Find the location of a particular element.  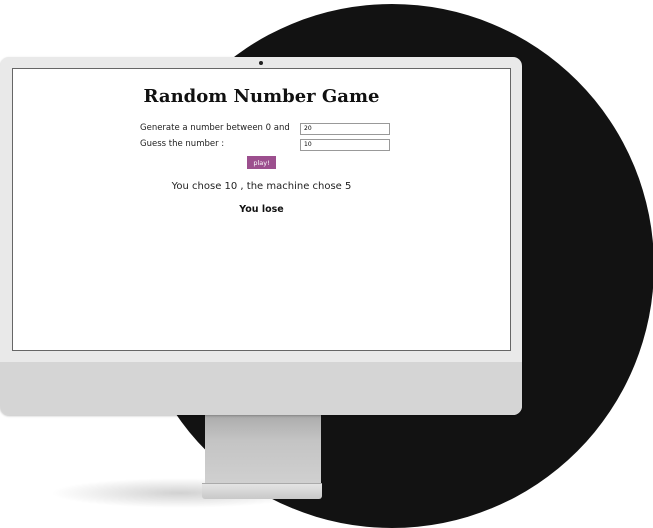

page-title: Random Number Game is located at coordinates (261, 96).